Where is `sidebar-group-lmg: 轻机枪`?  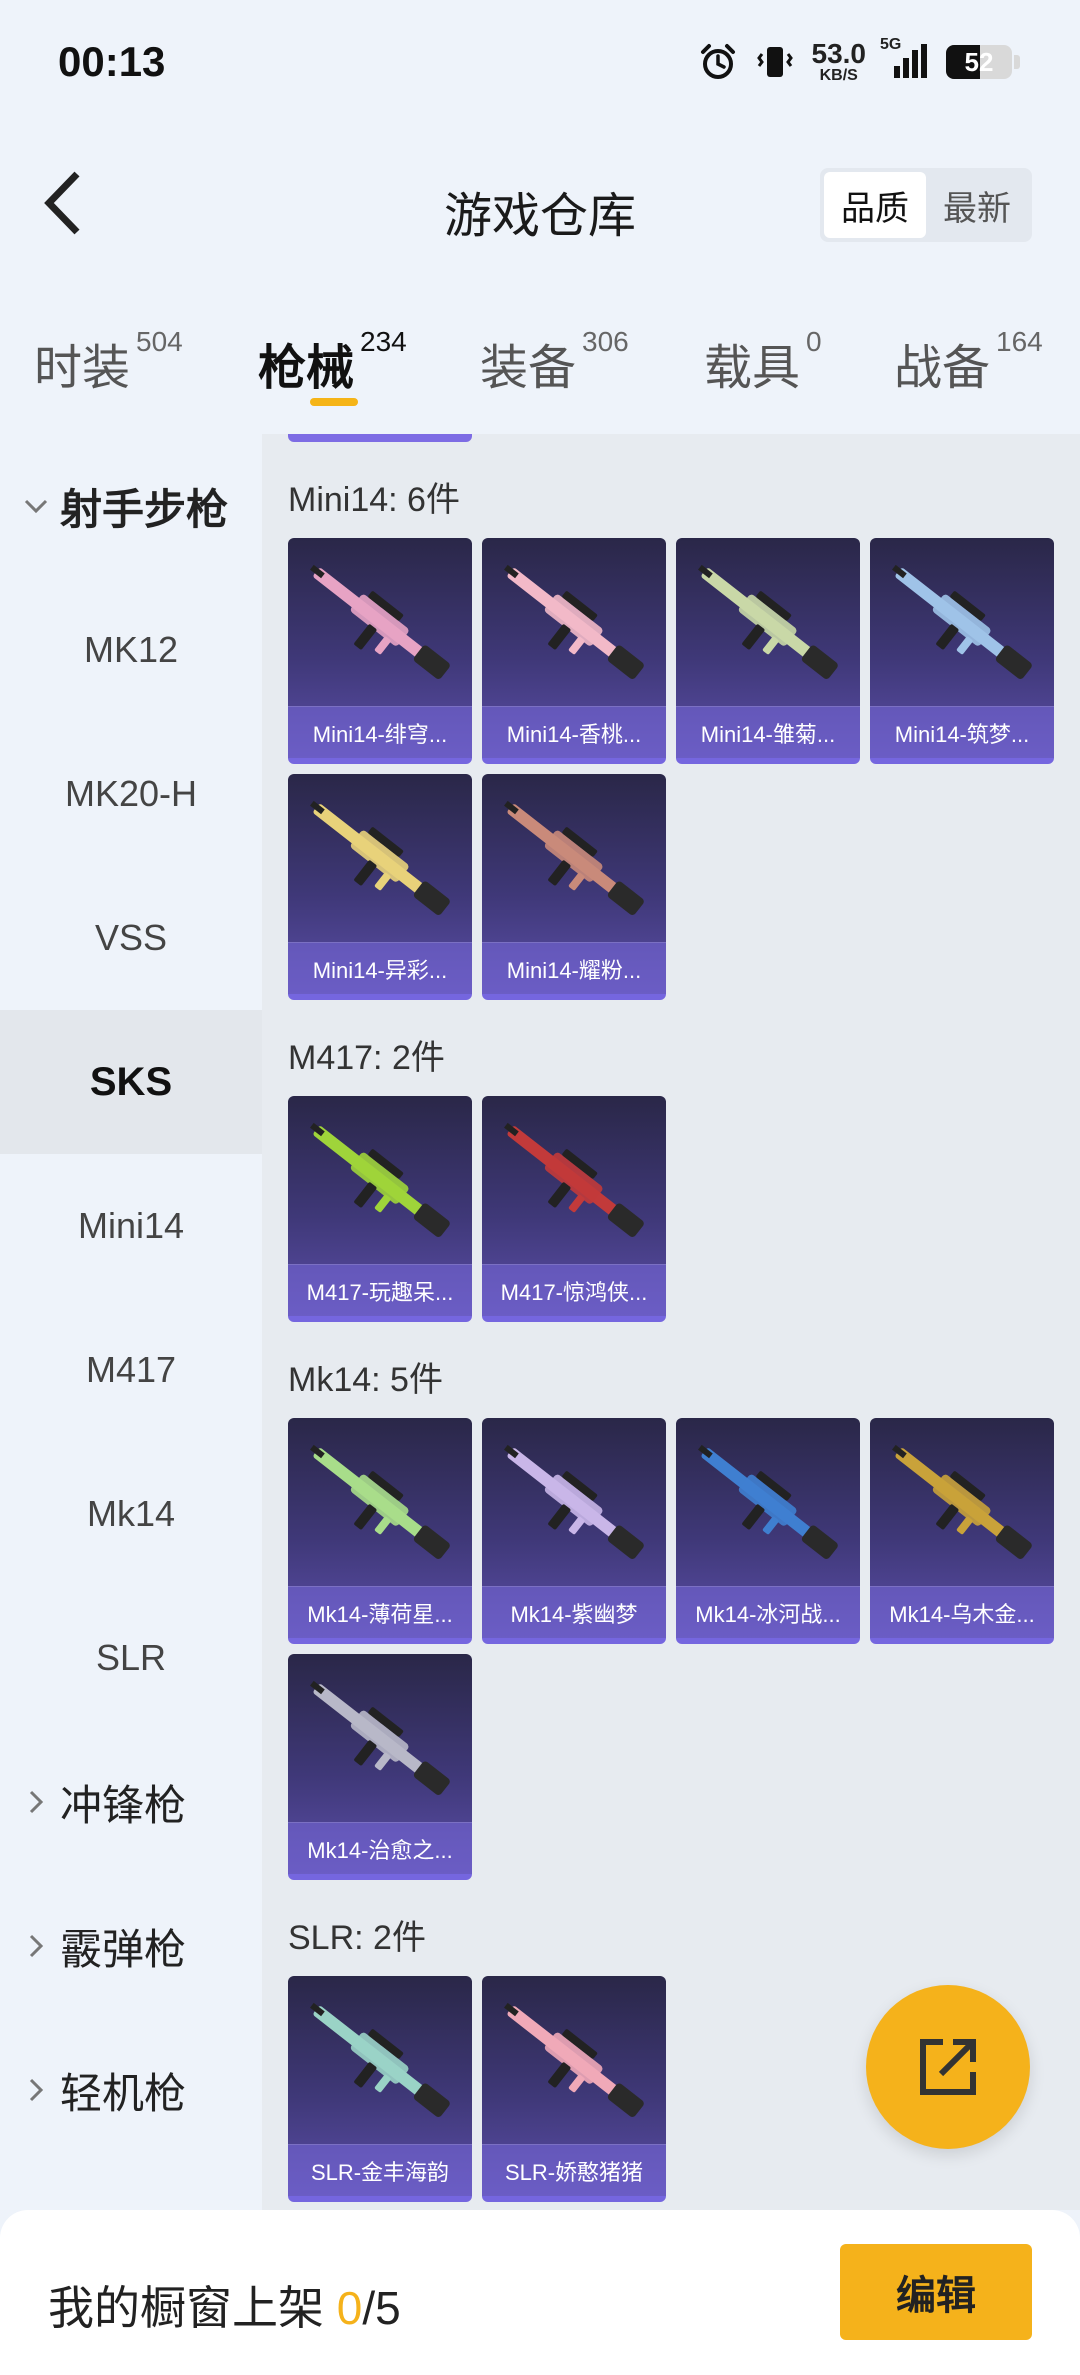 sidebar-group-lmg: 轻机枪 is located at coordinates (131, 2090).